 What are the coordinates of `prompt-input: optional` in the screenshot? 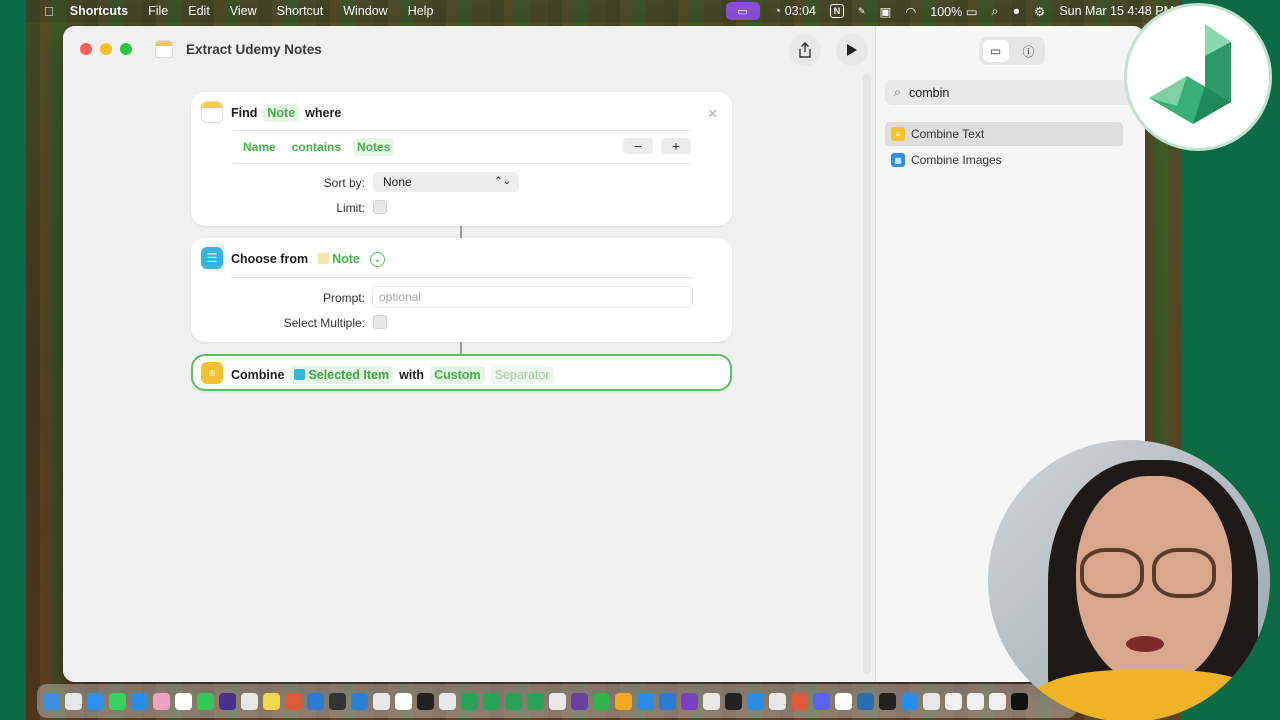 It's located at (532, 297).